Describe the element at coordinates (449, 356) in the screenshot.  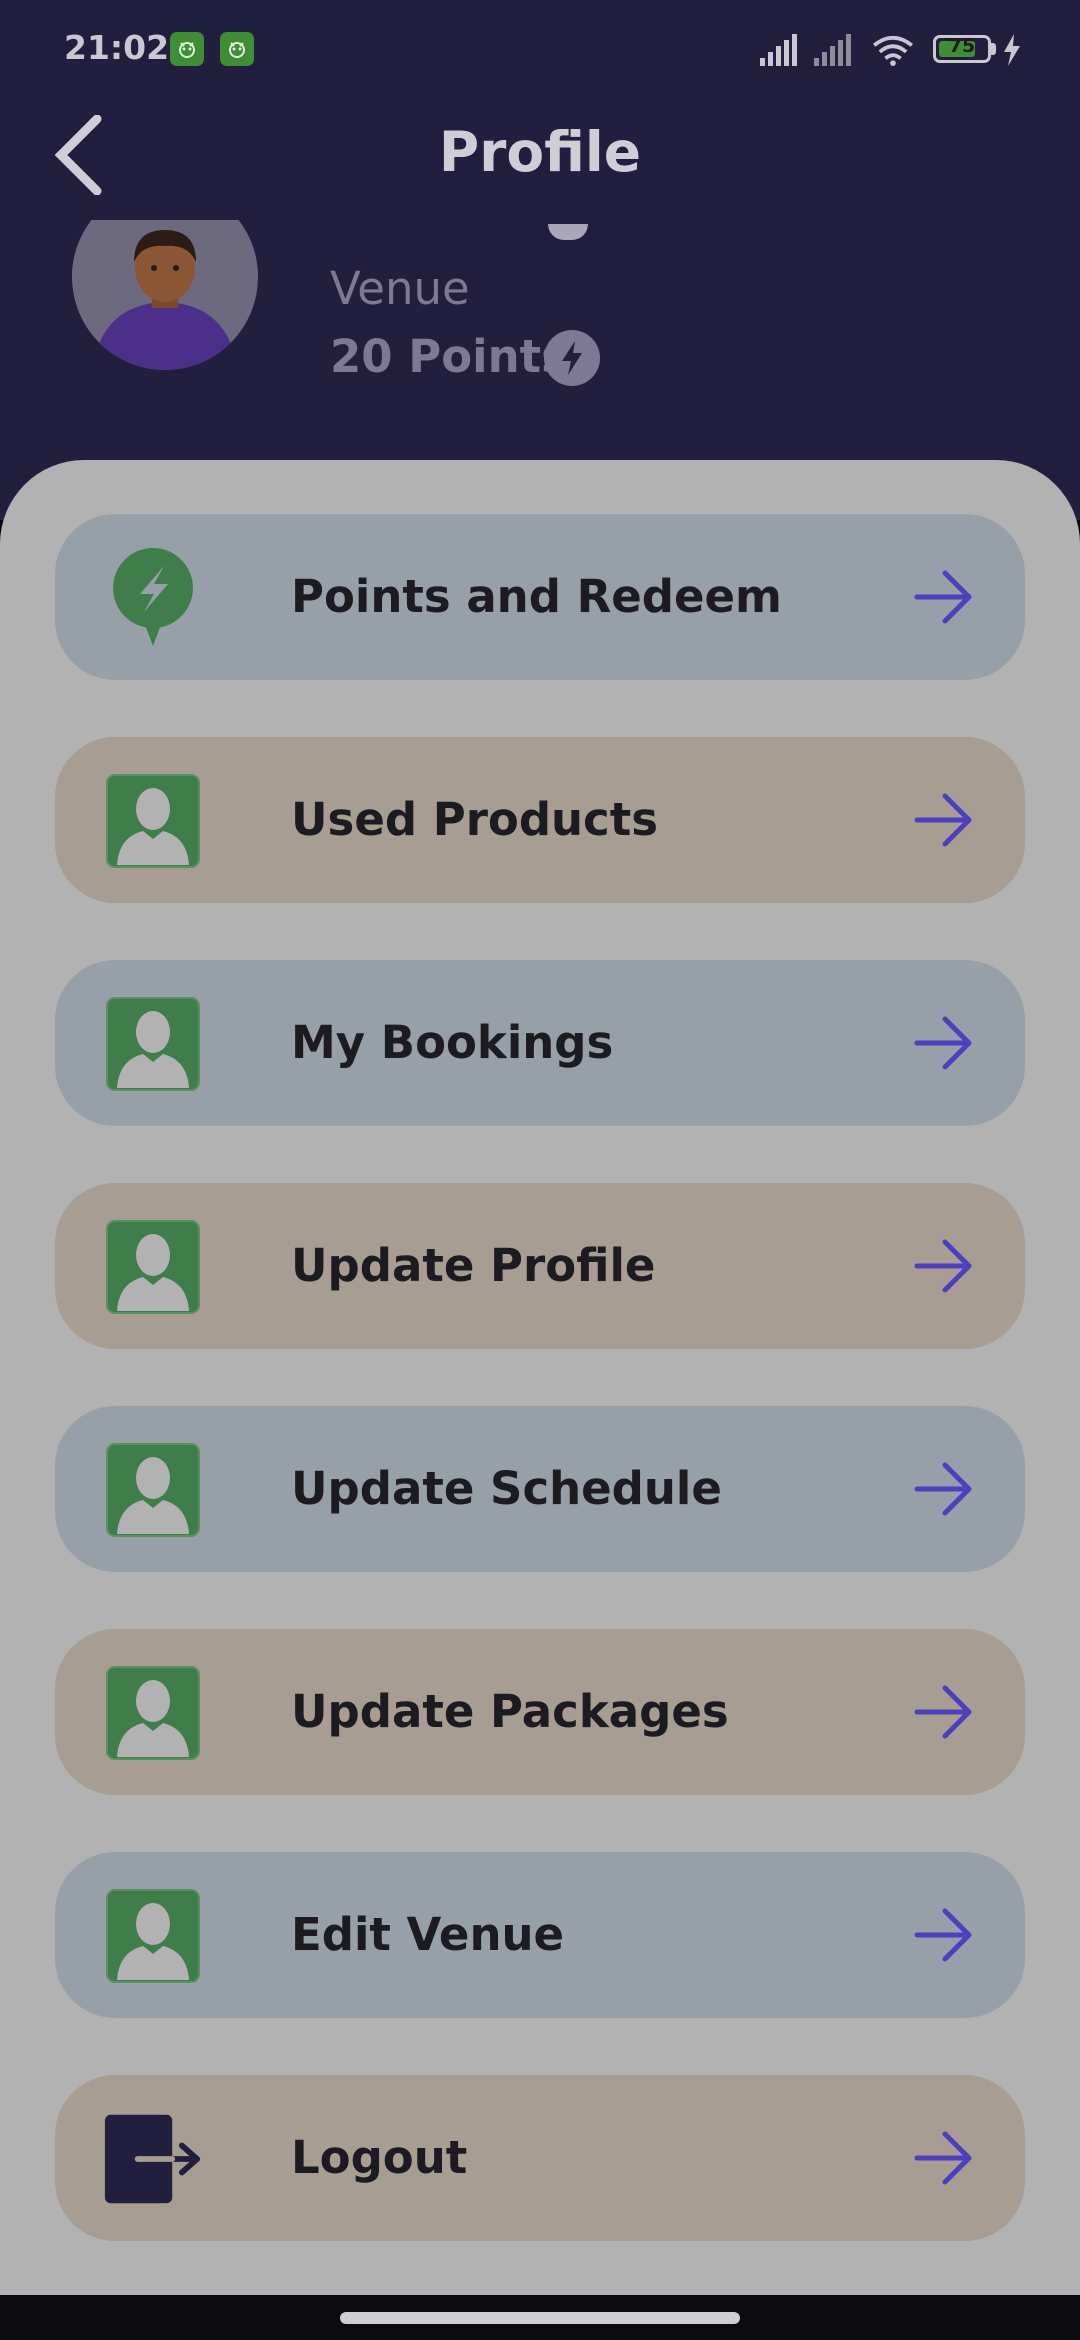
I see `points-label: 20 Points` at that location.